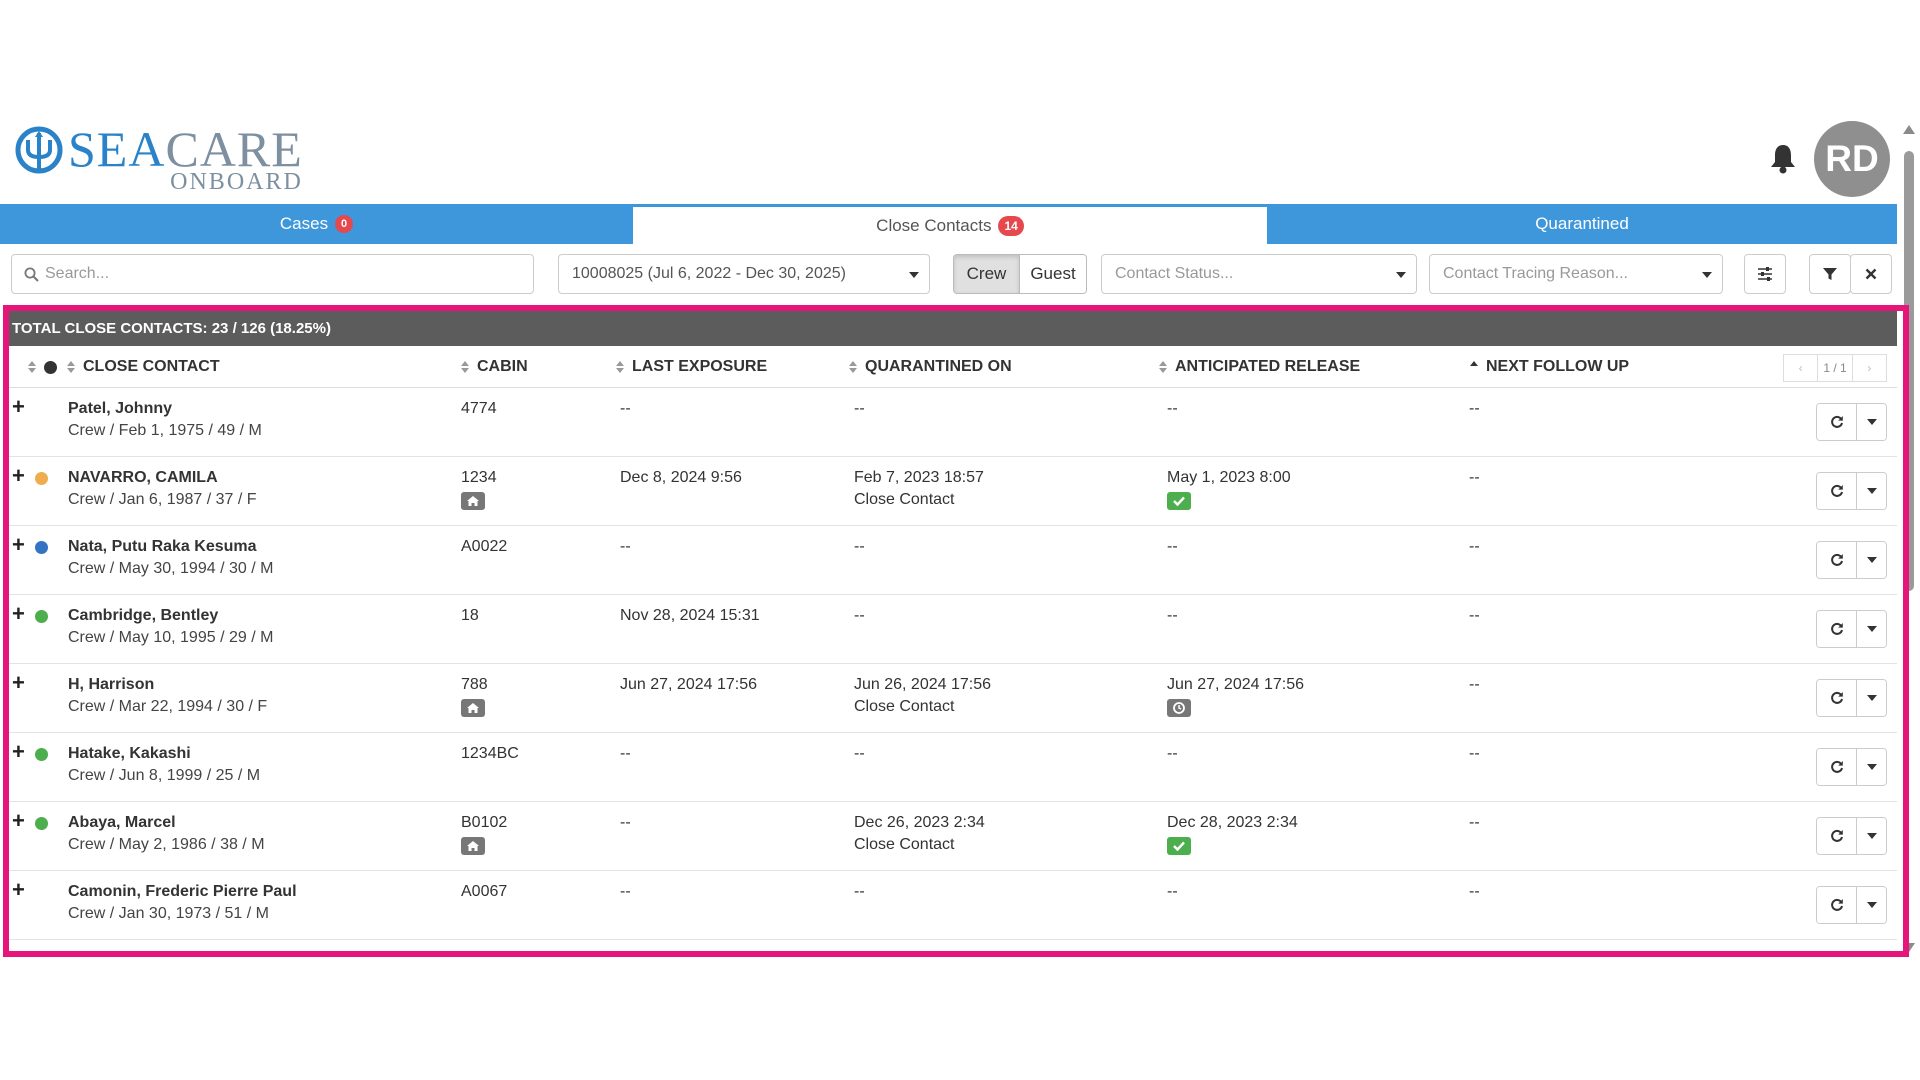  I want to click on caret-down-icon, so click(1871, 905).